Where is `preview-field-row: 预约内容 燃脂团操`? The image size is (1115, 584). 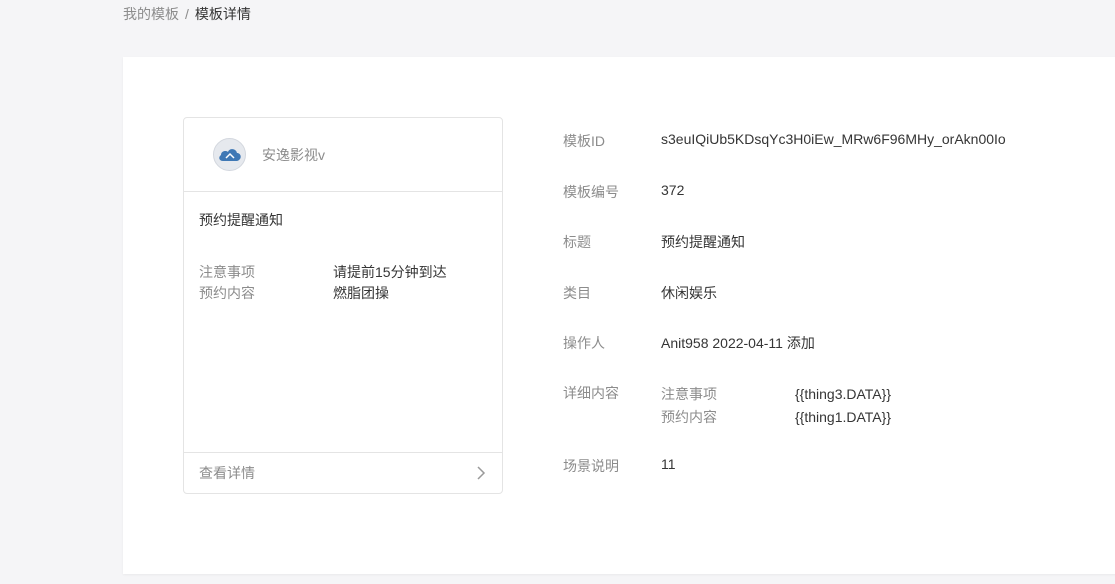 preview-field-row: 预约内容 燃脂团操 is located at coordinates (344, 293).